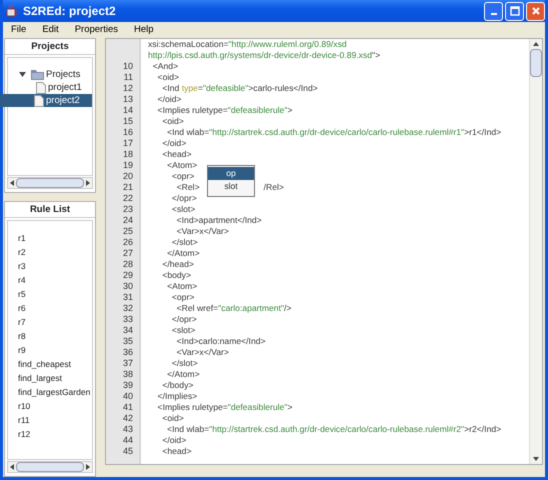 The image size is (548, 480). Describe the element at coordinates (177, 385) in the screenshot. I see `code-line: </body>` at that location.